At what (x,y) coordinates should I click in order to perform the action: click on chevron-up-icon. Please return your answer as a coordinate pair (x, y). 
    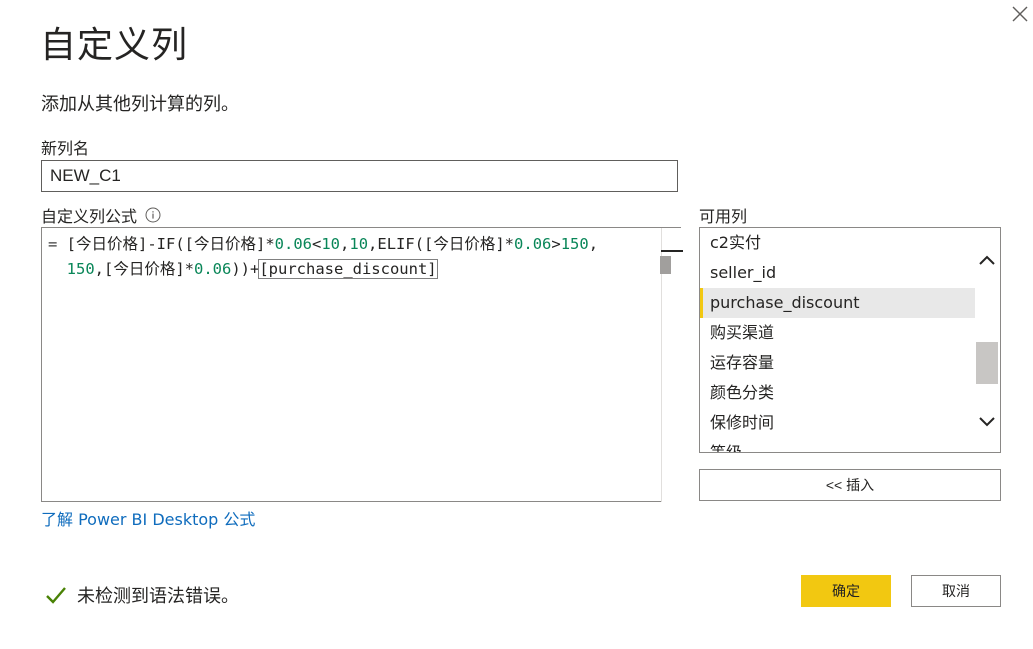
    Looking at the image, I should click on (987, 260).